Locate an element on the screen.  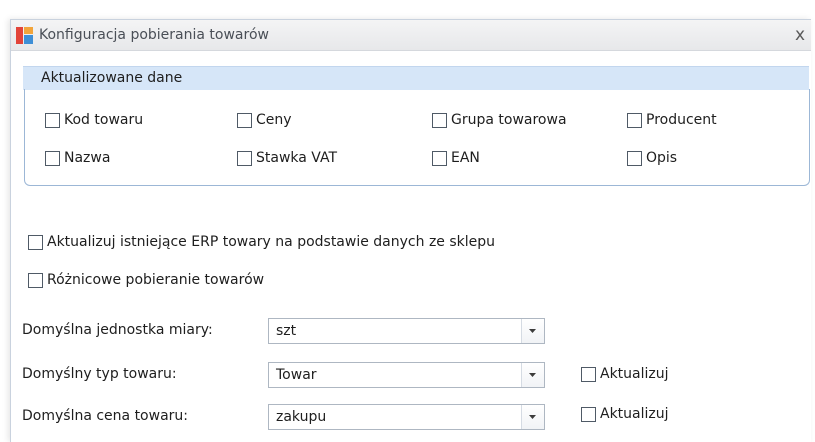
unit-label: Domyślna jednostka miary: is located at coordinates (117, 330).